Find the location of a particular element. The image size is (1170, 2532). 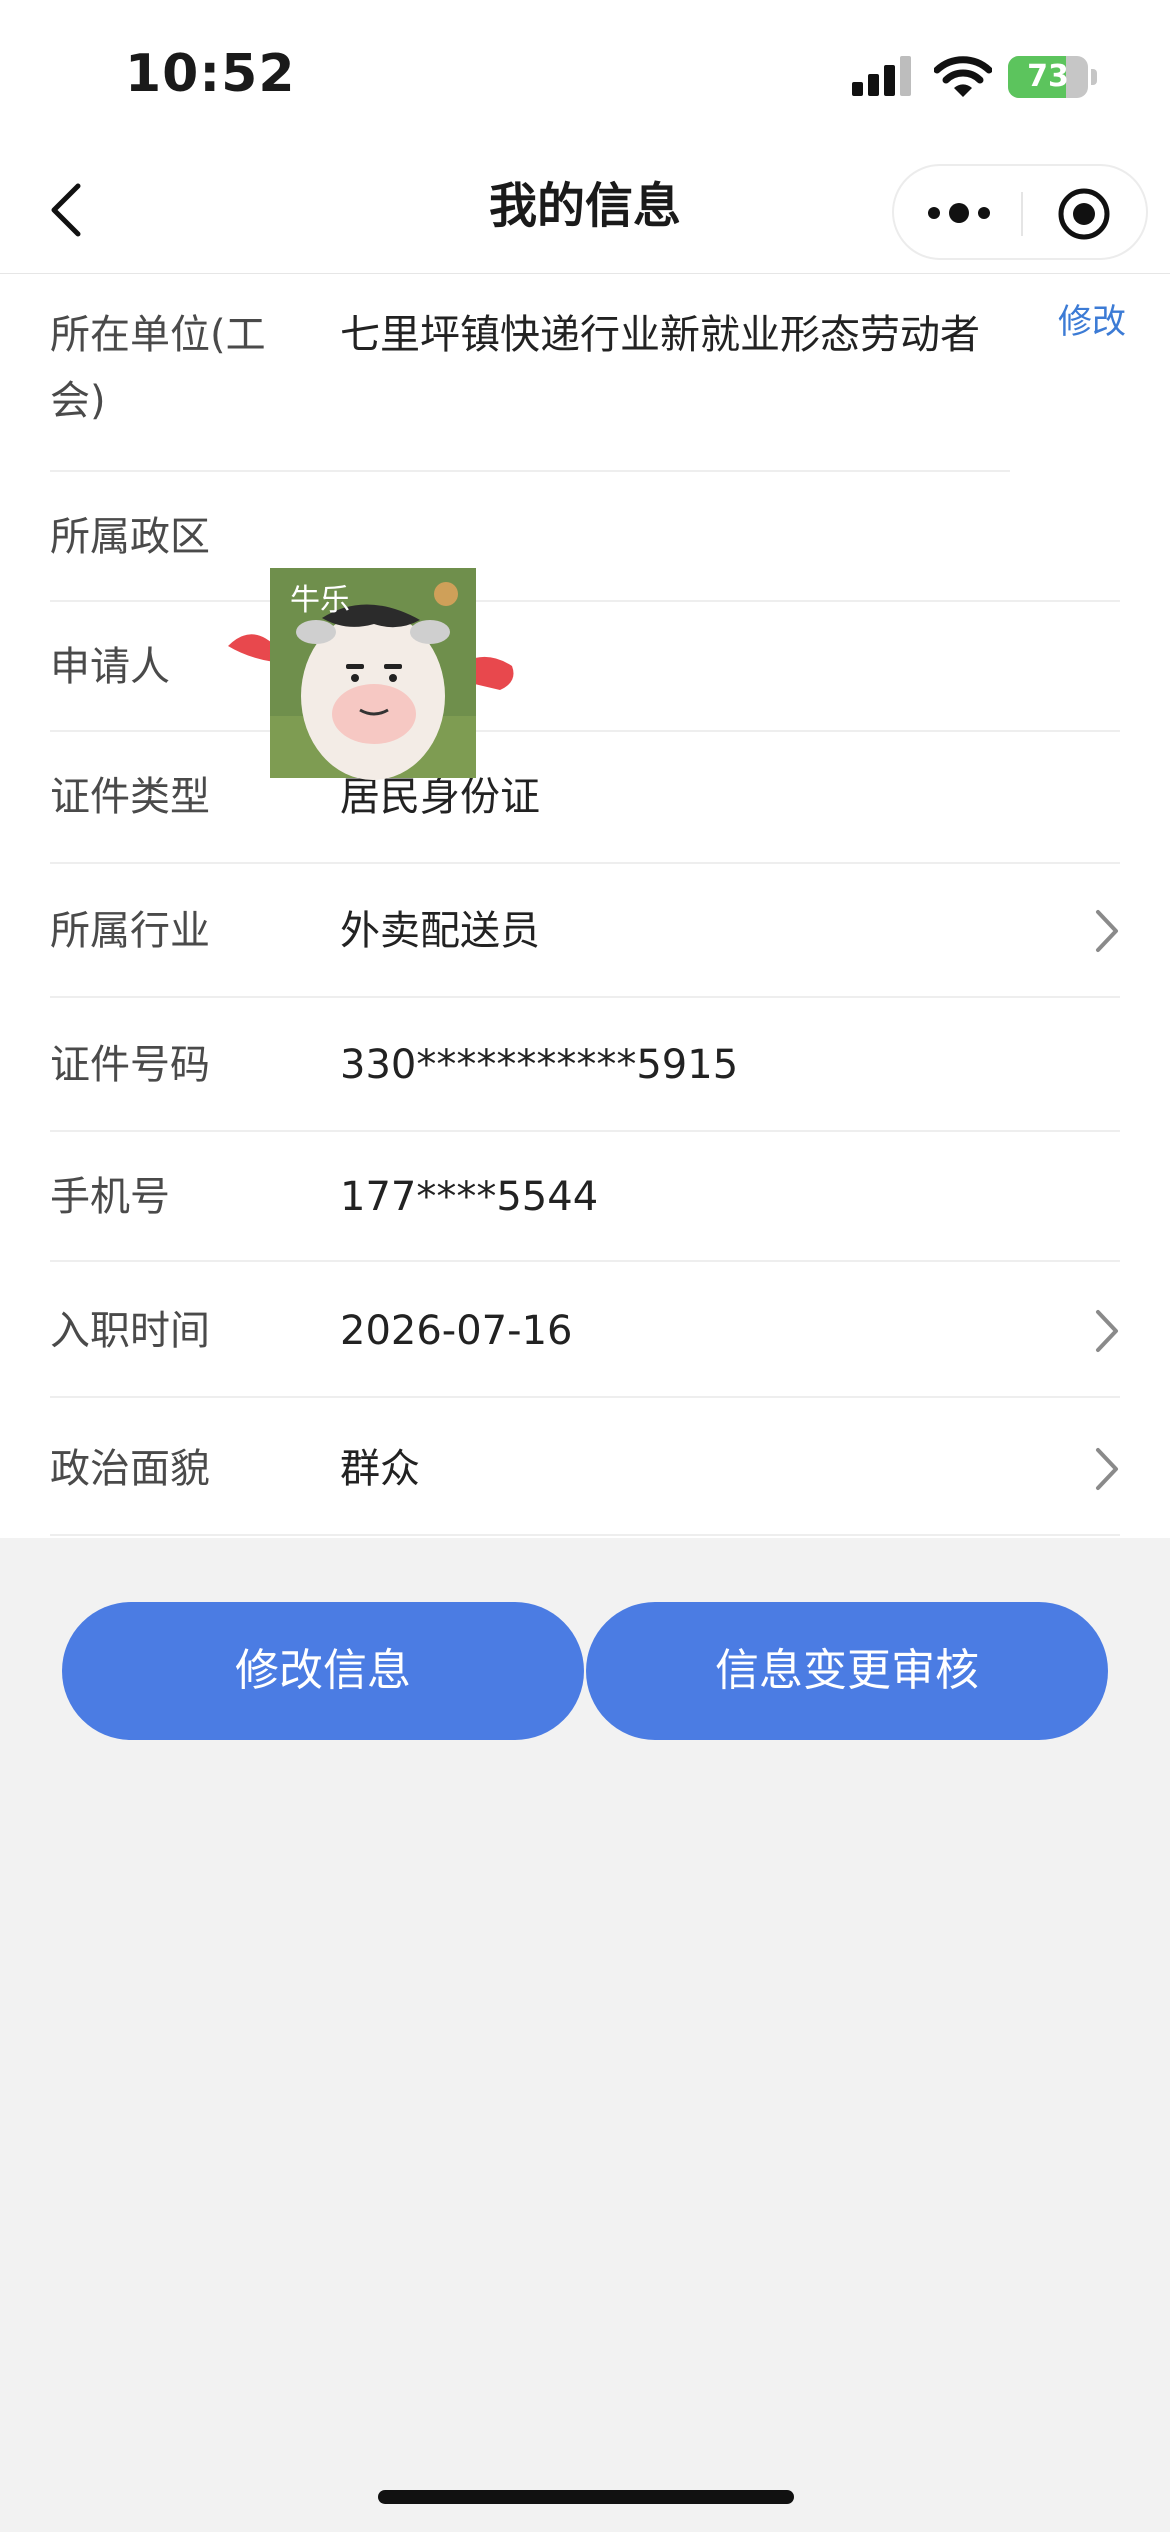

sticker-caption: 牛乐 is located at coordinates (320, 600).